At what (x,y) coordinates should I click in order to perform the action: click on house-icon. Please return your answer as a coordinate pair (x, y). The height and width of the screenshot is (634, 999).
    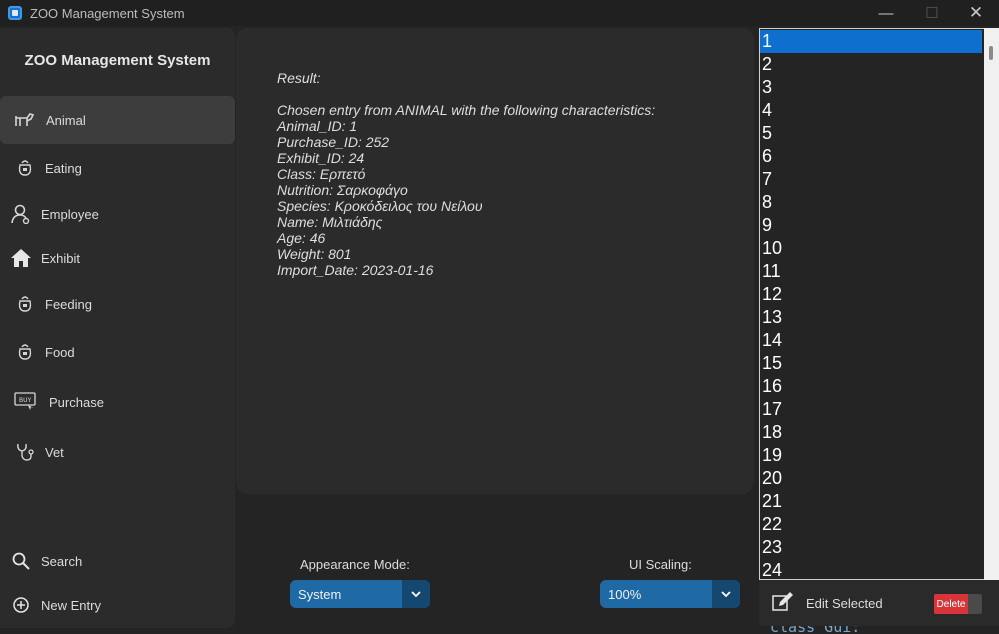
    Looking at the image, I should click on (21, 258).